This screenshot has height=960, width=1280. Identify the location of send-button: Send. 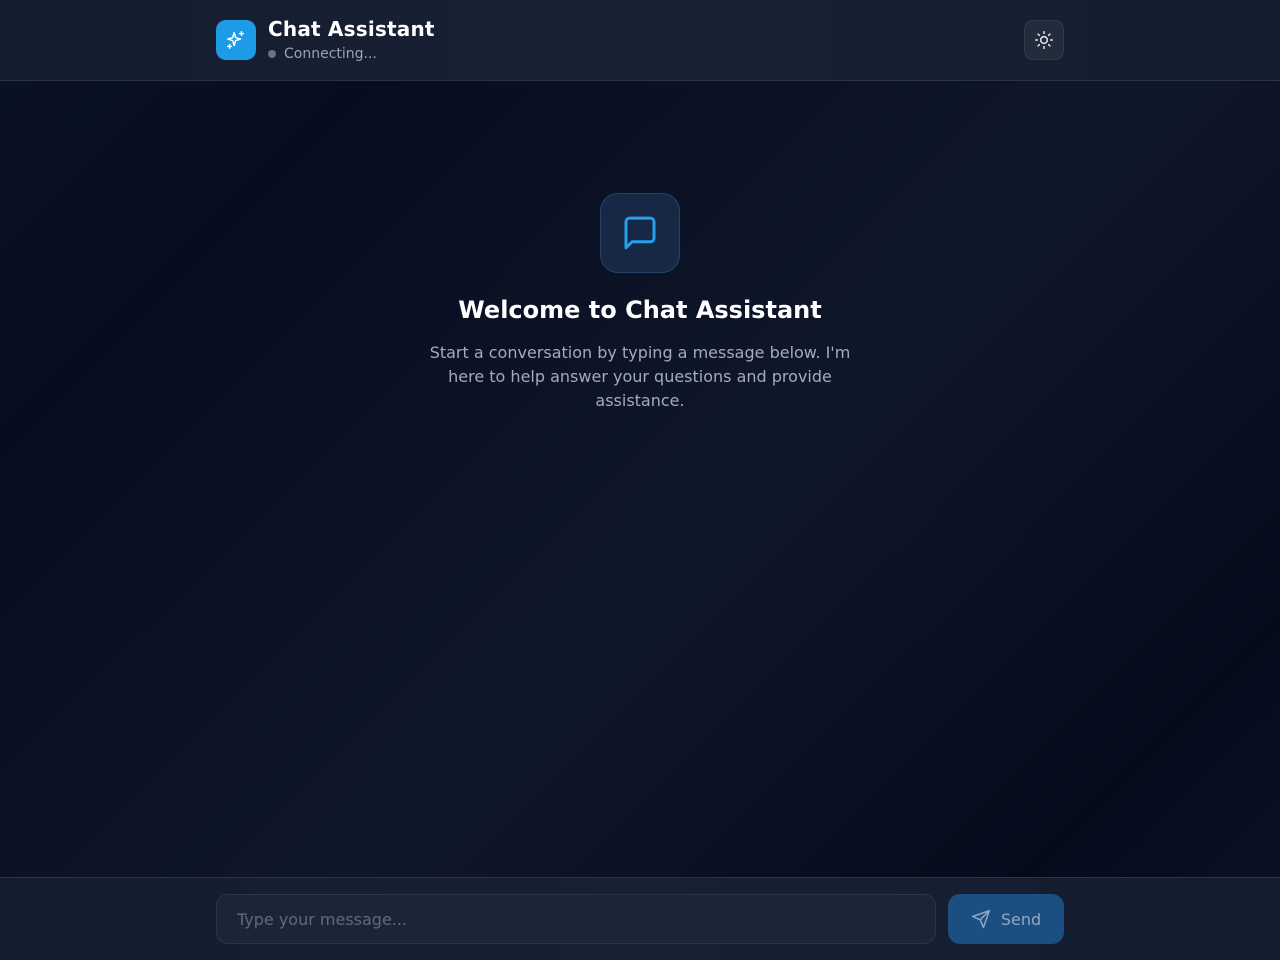
(1006, 919).